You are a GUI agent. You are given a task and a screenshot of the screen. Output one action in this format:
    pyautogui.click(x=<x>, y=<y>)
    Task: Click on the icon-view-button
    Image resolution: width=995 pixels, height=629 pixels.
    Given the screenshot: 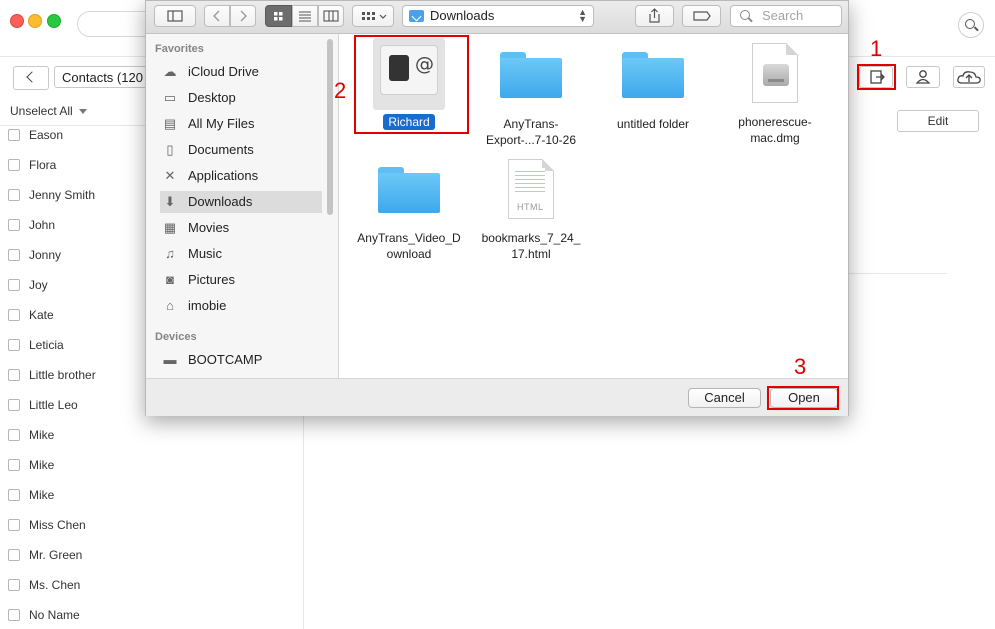 What is the action you would take?
    pyautogui.click(x=278, y=16)
    